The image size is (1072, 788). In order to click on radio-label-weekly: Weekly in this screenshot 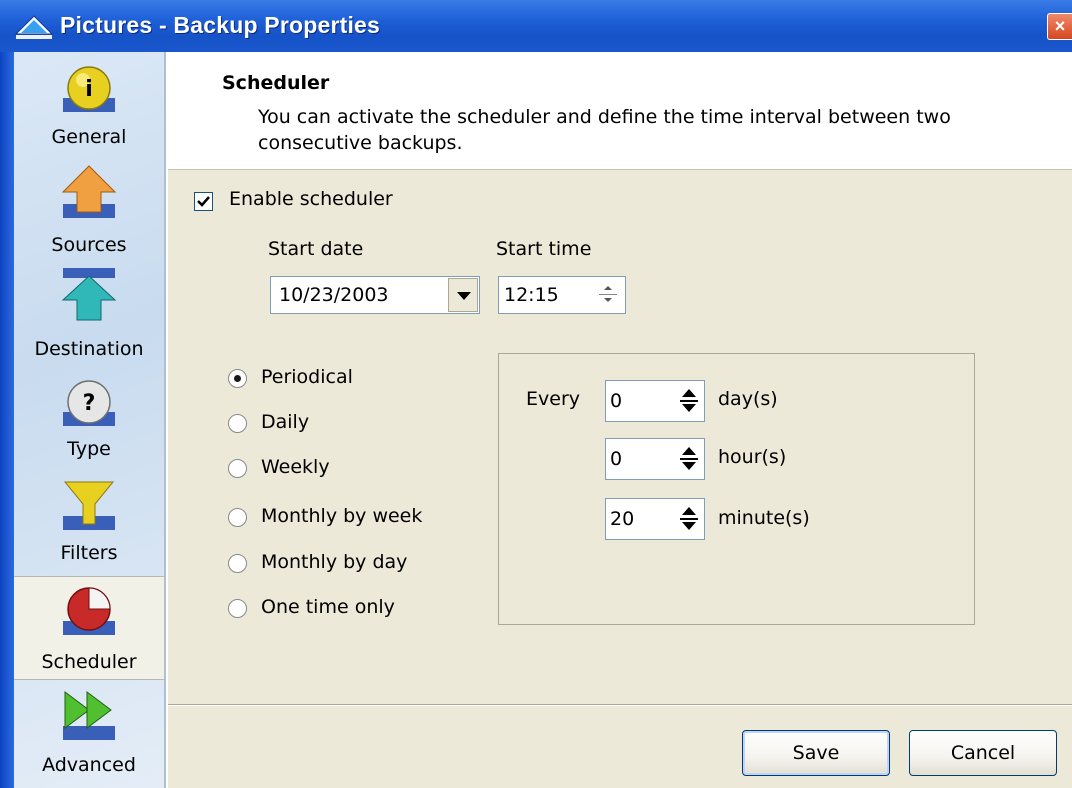, I will do `click(295, 467)`.